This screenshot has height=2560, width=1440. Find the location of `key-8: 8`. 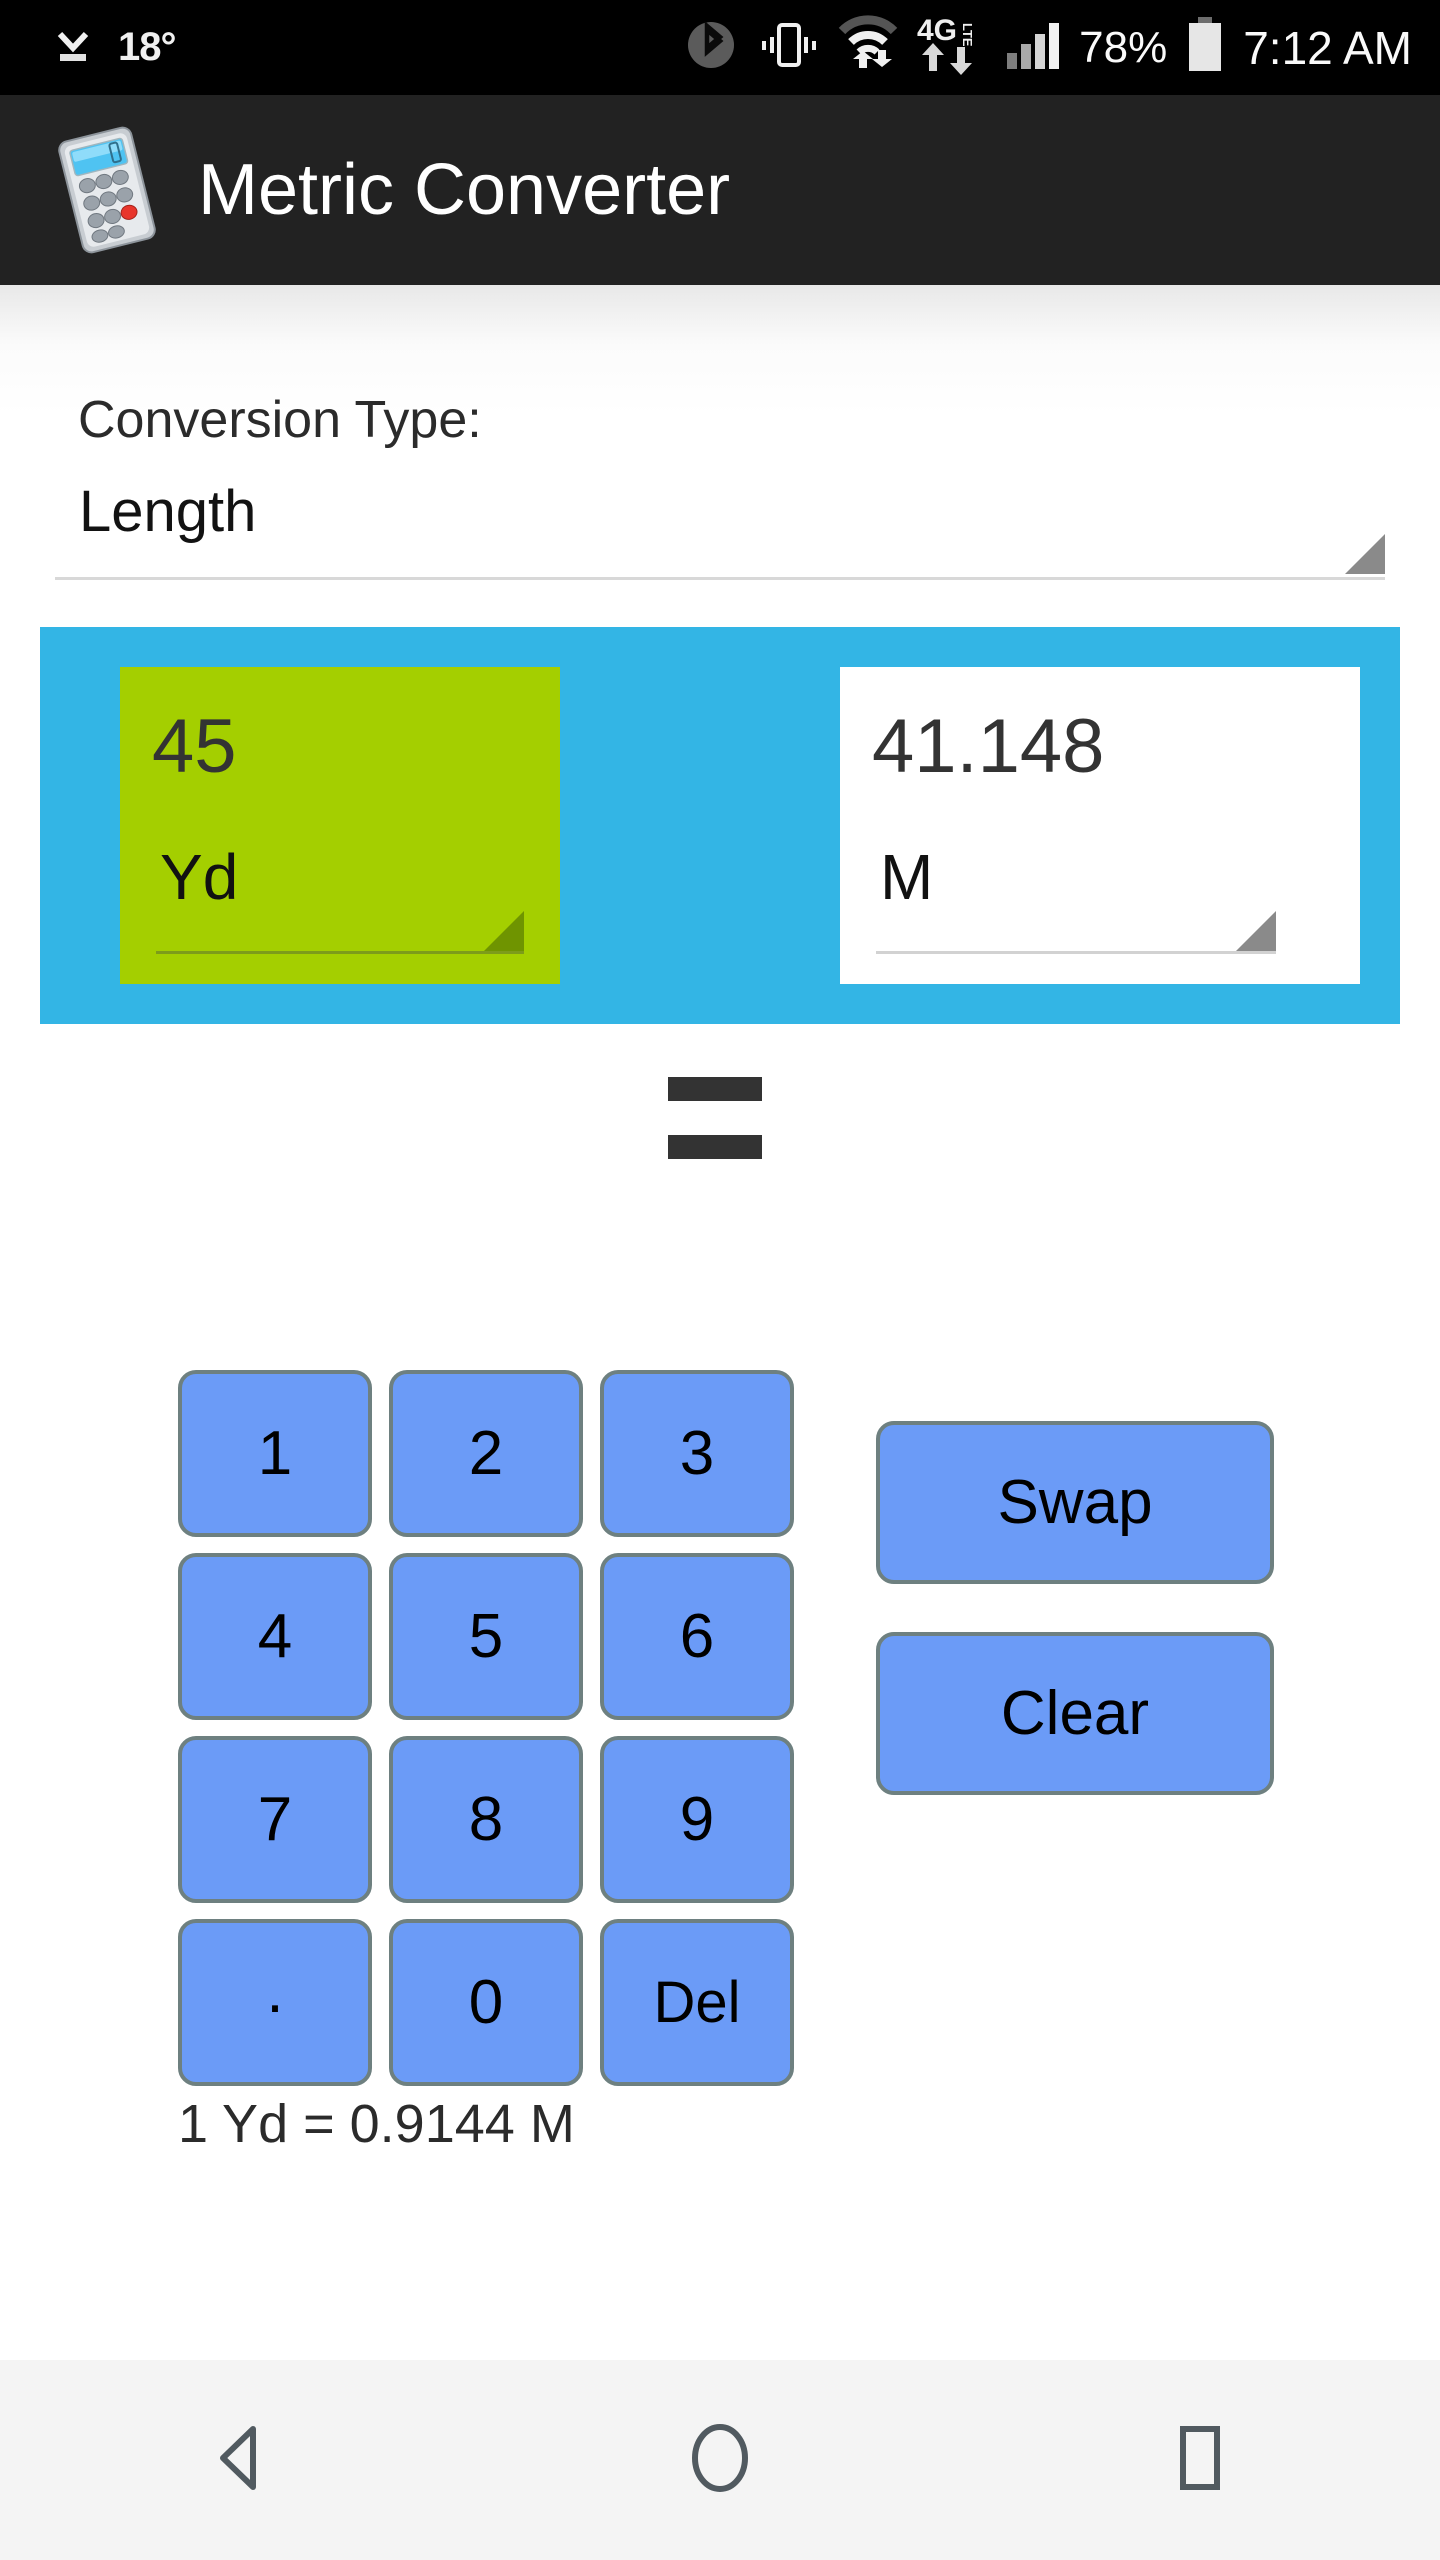

key-8: 8 is located at coordinates (486, 1819).